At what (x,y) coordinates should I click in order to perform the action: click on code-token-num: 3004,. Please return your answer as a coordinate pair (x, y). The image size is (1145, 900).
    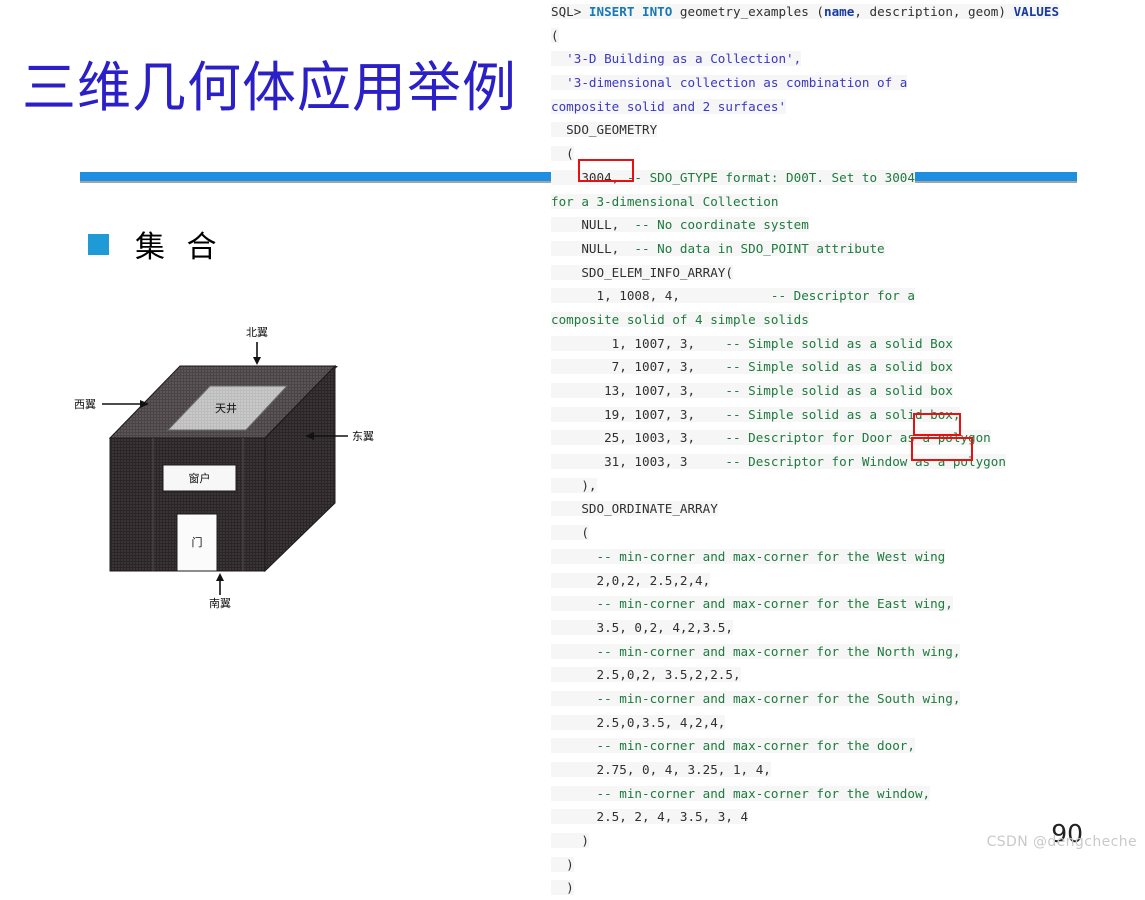
    Looking at the image, I should click on (589, 177).